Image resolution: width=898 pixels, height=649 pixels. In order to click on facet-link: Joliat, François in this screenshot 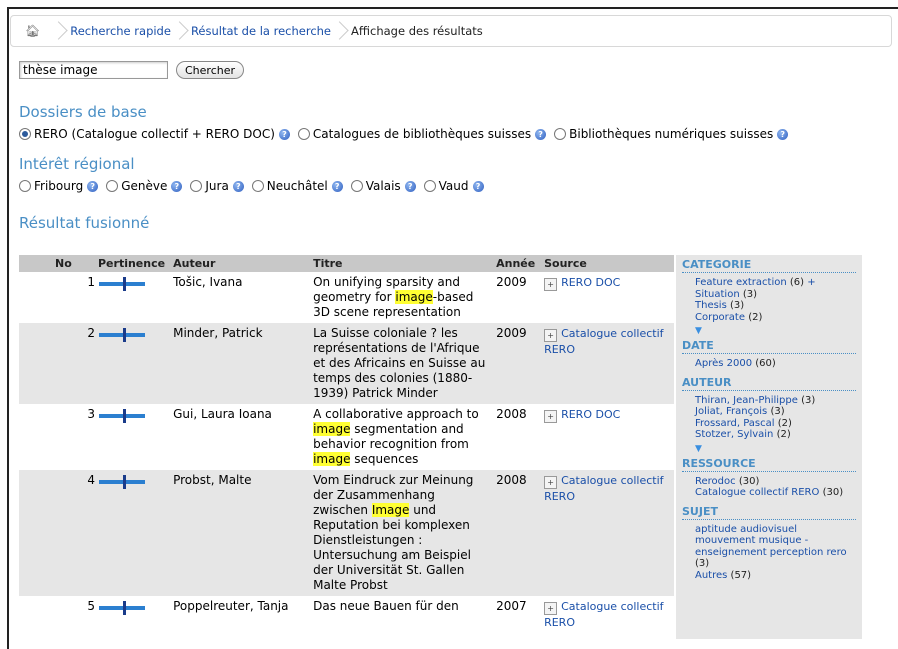, I will do `click(731, 411)`.